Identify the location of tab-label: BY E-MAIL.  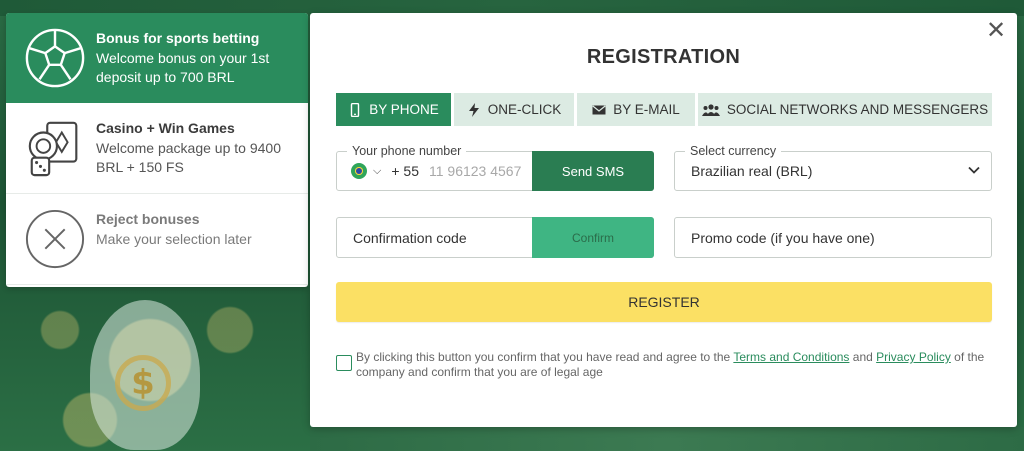
(646, 109).